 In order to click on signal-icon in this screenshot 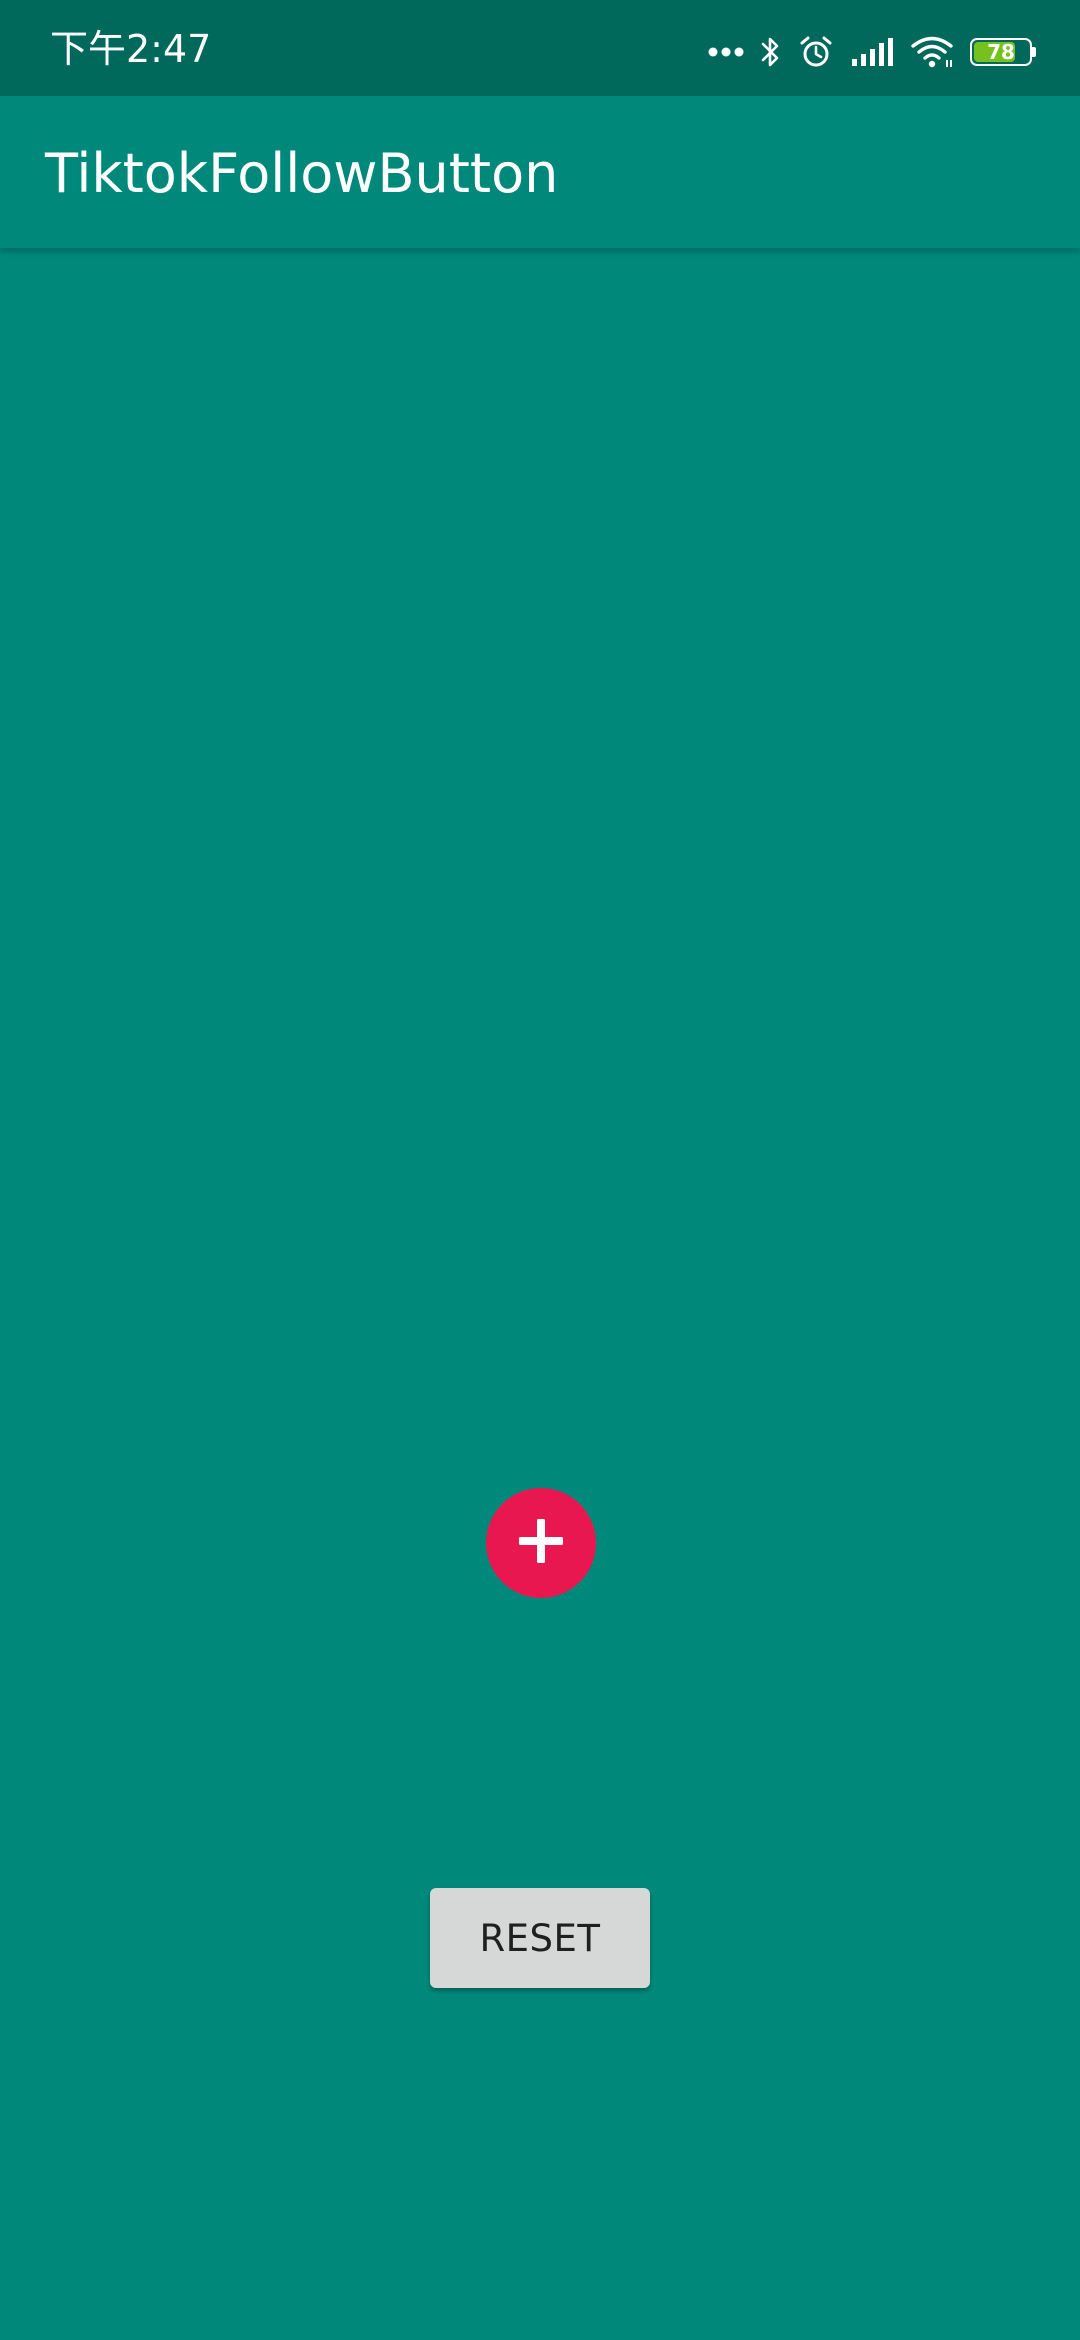, I will do `click(872, 52)`.